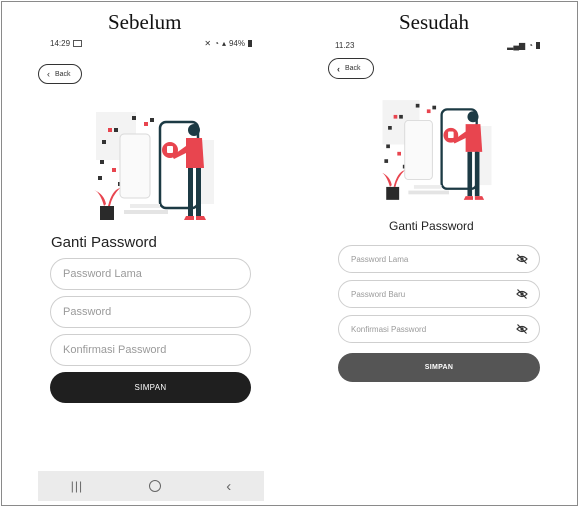  I want to click on signal-icon: ▂▄▆, so click(516, 45).